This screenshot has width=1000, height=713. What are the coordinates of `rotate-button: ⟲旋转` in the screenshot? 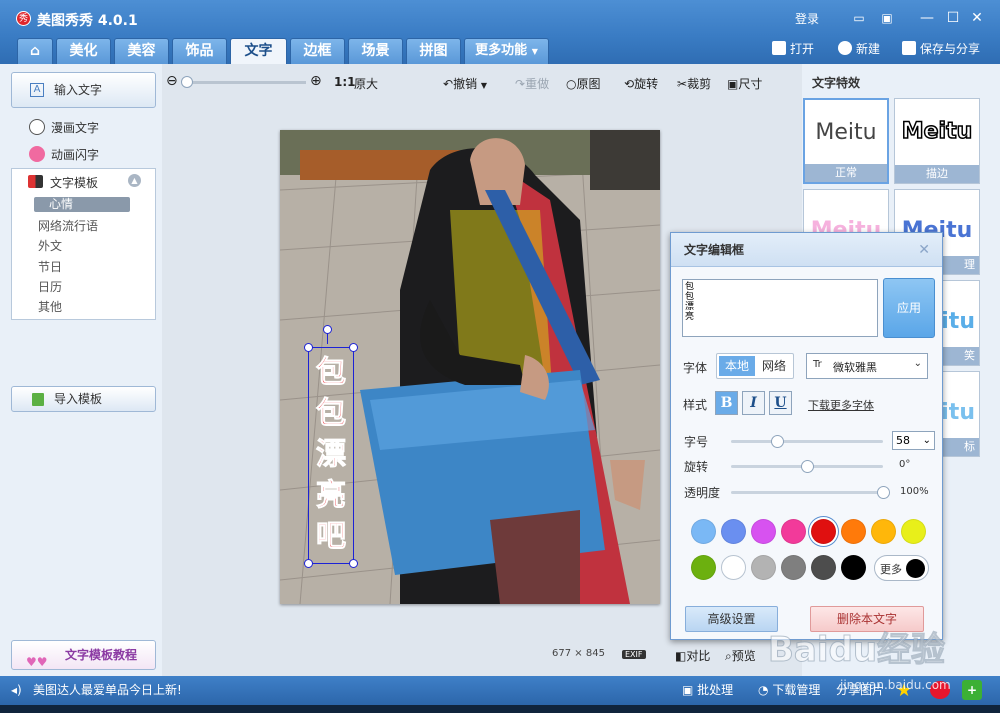 It's located at (641, 83).